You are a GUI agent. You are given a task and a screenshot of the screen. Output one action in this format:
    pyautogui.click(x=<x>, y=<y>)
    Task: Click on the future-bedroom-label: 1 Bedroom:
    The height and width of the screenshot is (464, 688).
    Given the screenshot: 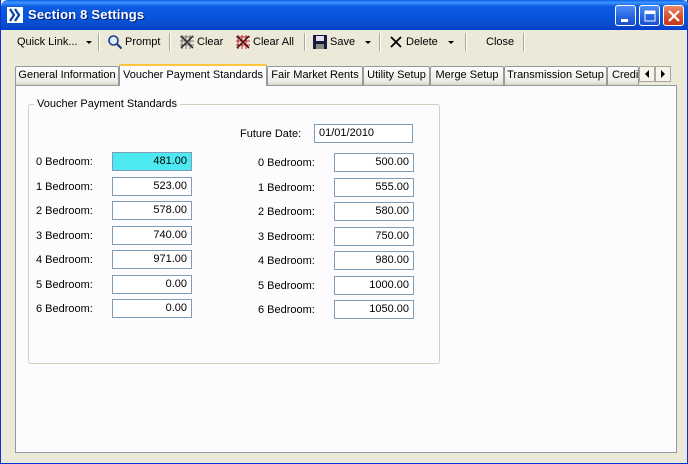 What is the action you would take?
    pyautogui.click(x=286, y=187)
    